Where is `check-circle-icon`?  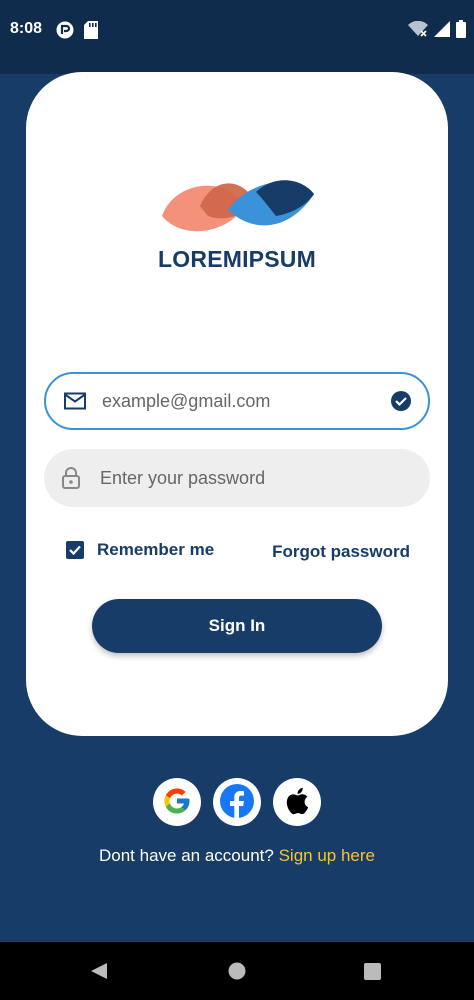
check-circle-icon is located at coordinates (401, 401).